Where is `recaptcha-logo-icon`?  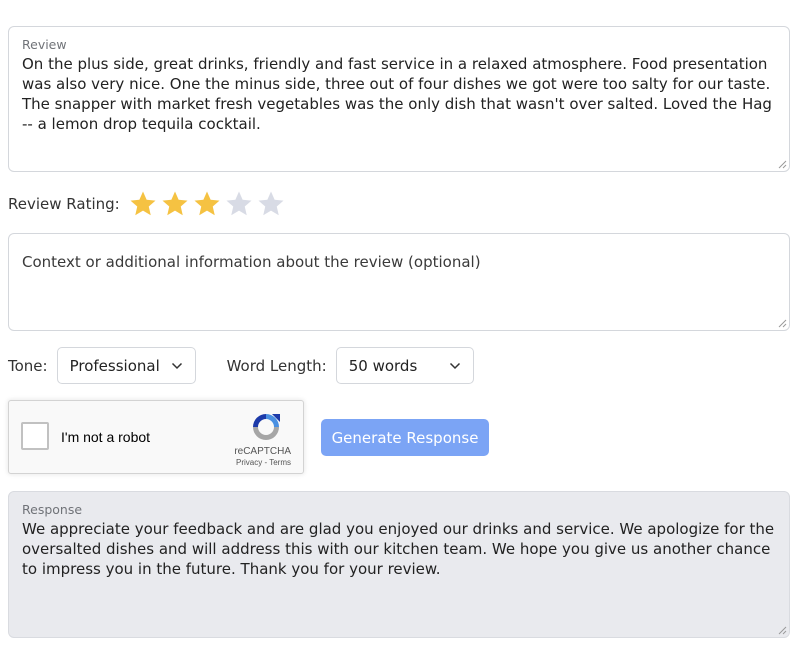
recaptcha-logo-icon is located at coordinates (266, 427).